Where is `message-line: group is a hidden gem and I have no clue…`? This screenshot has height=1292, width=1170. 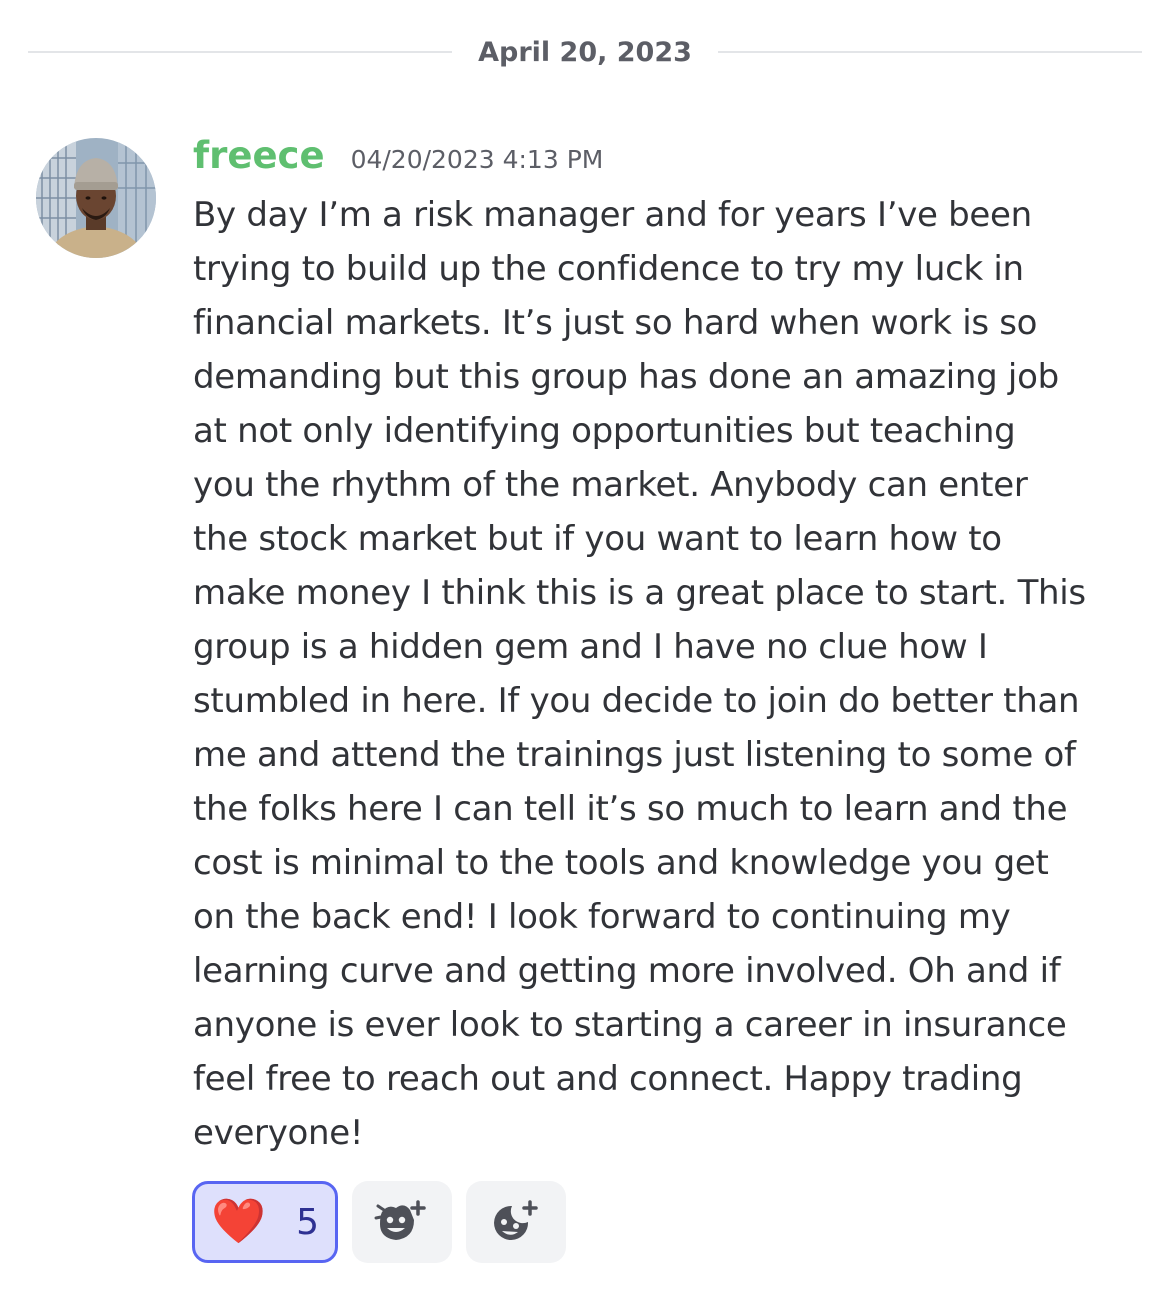 message-line: group is a hidden gem and I have no clue… is located at coordinates (590, 647).